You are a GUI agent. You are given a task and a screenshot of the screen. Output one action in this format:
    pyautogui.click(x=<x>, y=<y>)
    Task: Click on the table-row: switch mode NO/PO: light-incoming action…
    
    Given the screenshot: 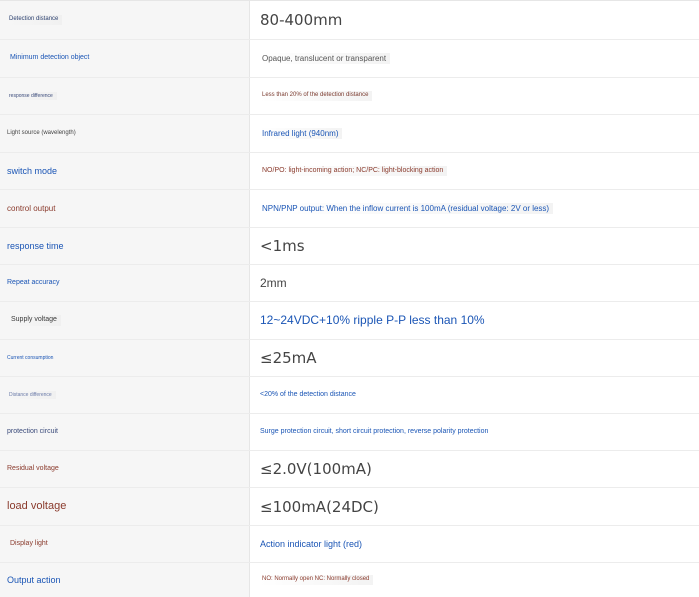 What is the action you would take?
    pyautogui.click(x=349, y=170)
    